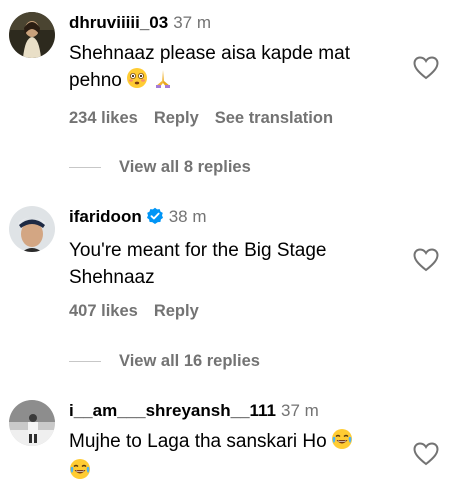  I want to click on view-replies-button: View all 16 replies, so click(229, 362).